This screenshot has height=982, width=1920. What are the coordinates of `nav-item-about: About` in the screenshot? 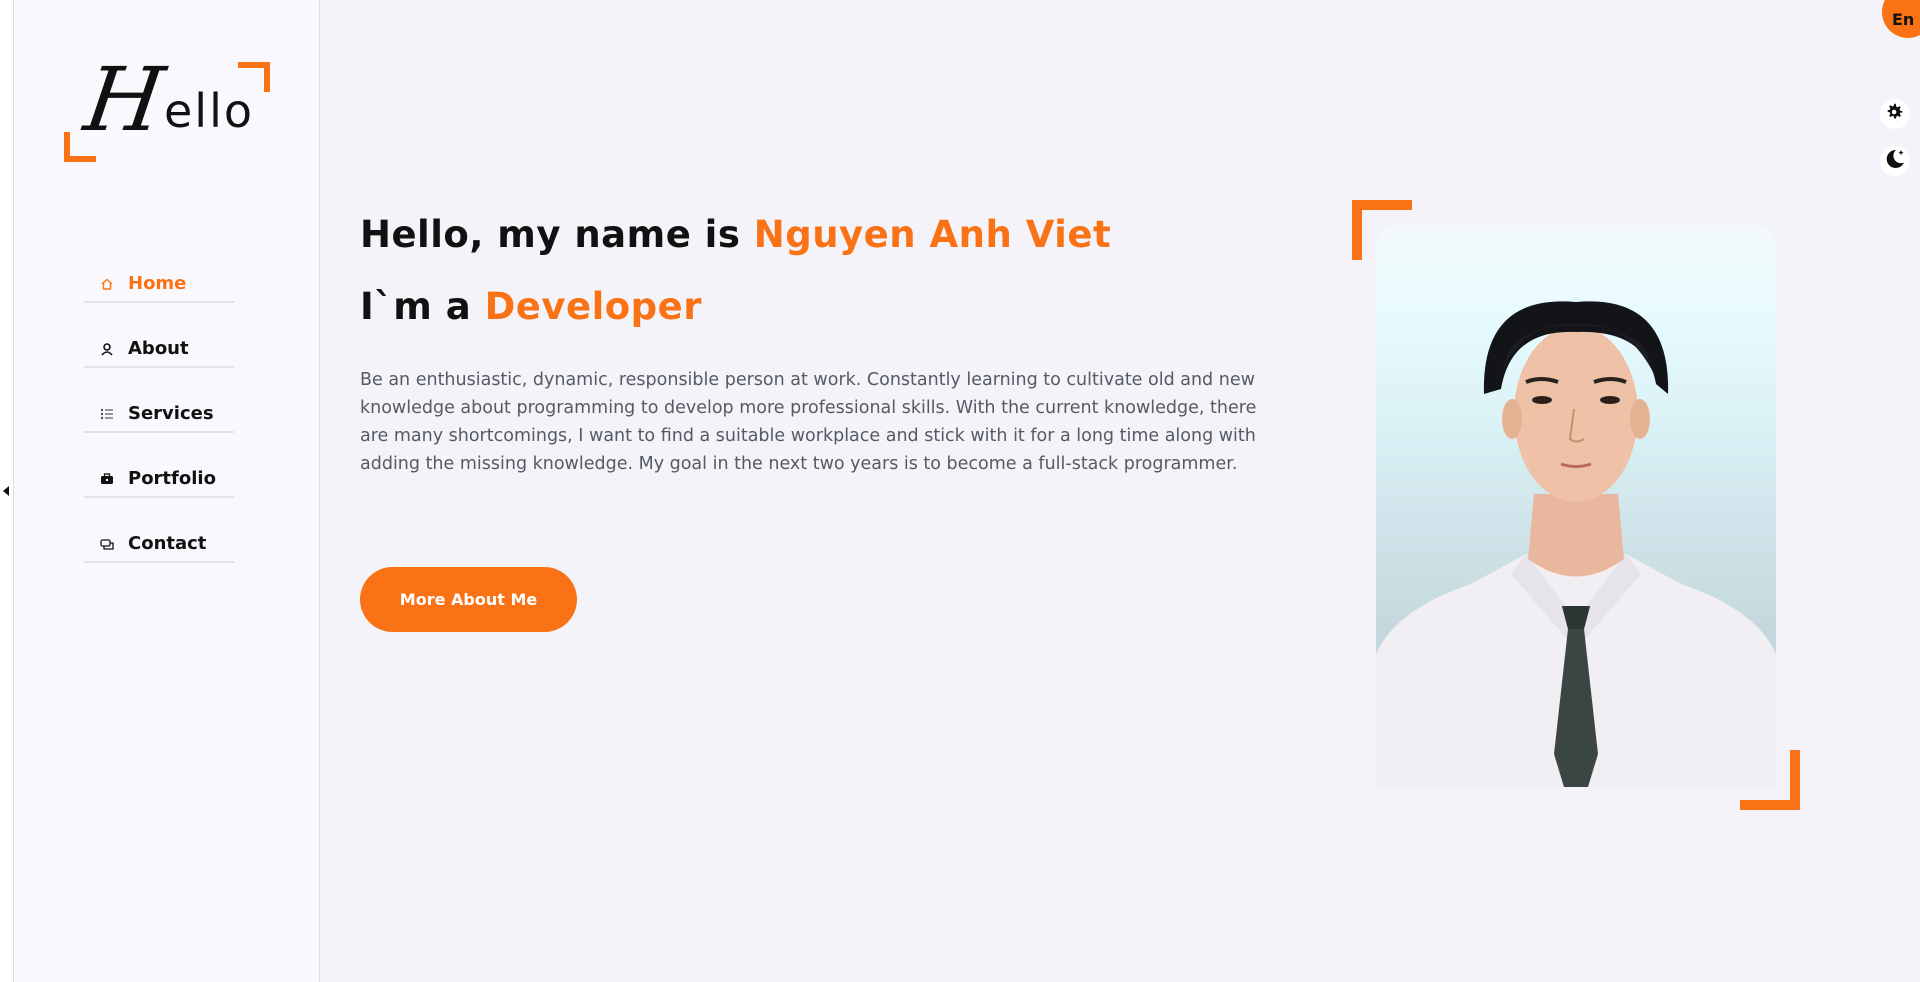 It's located at (159, 351).